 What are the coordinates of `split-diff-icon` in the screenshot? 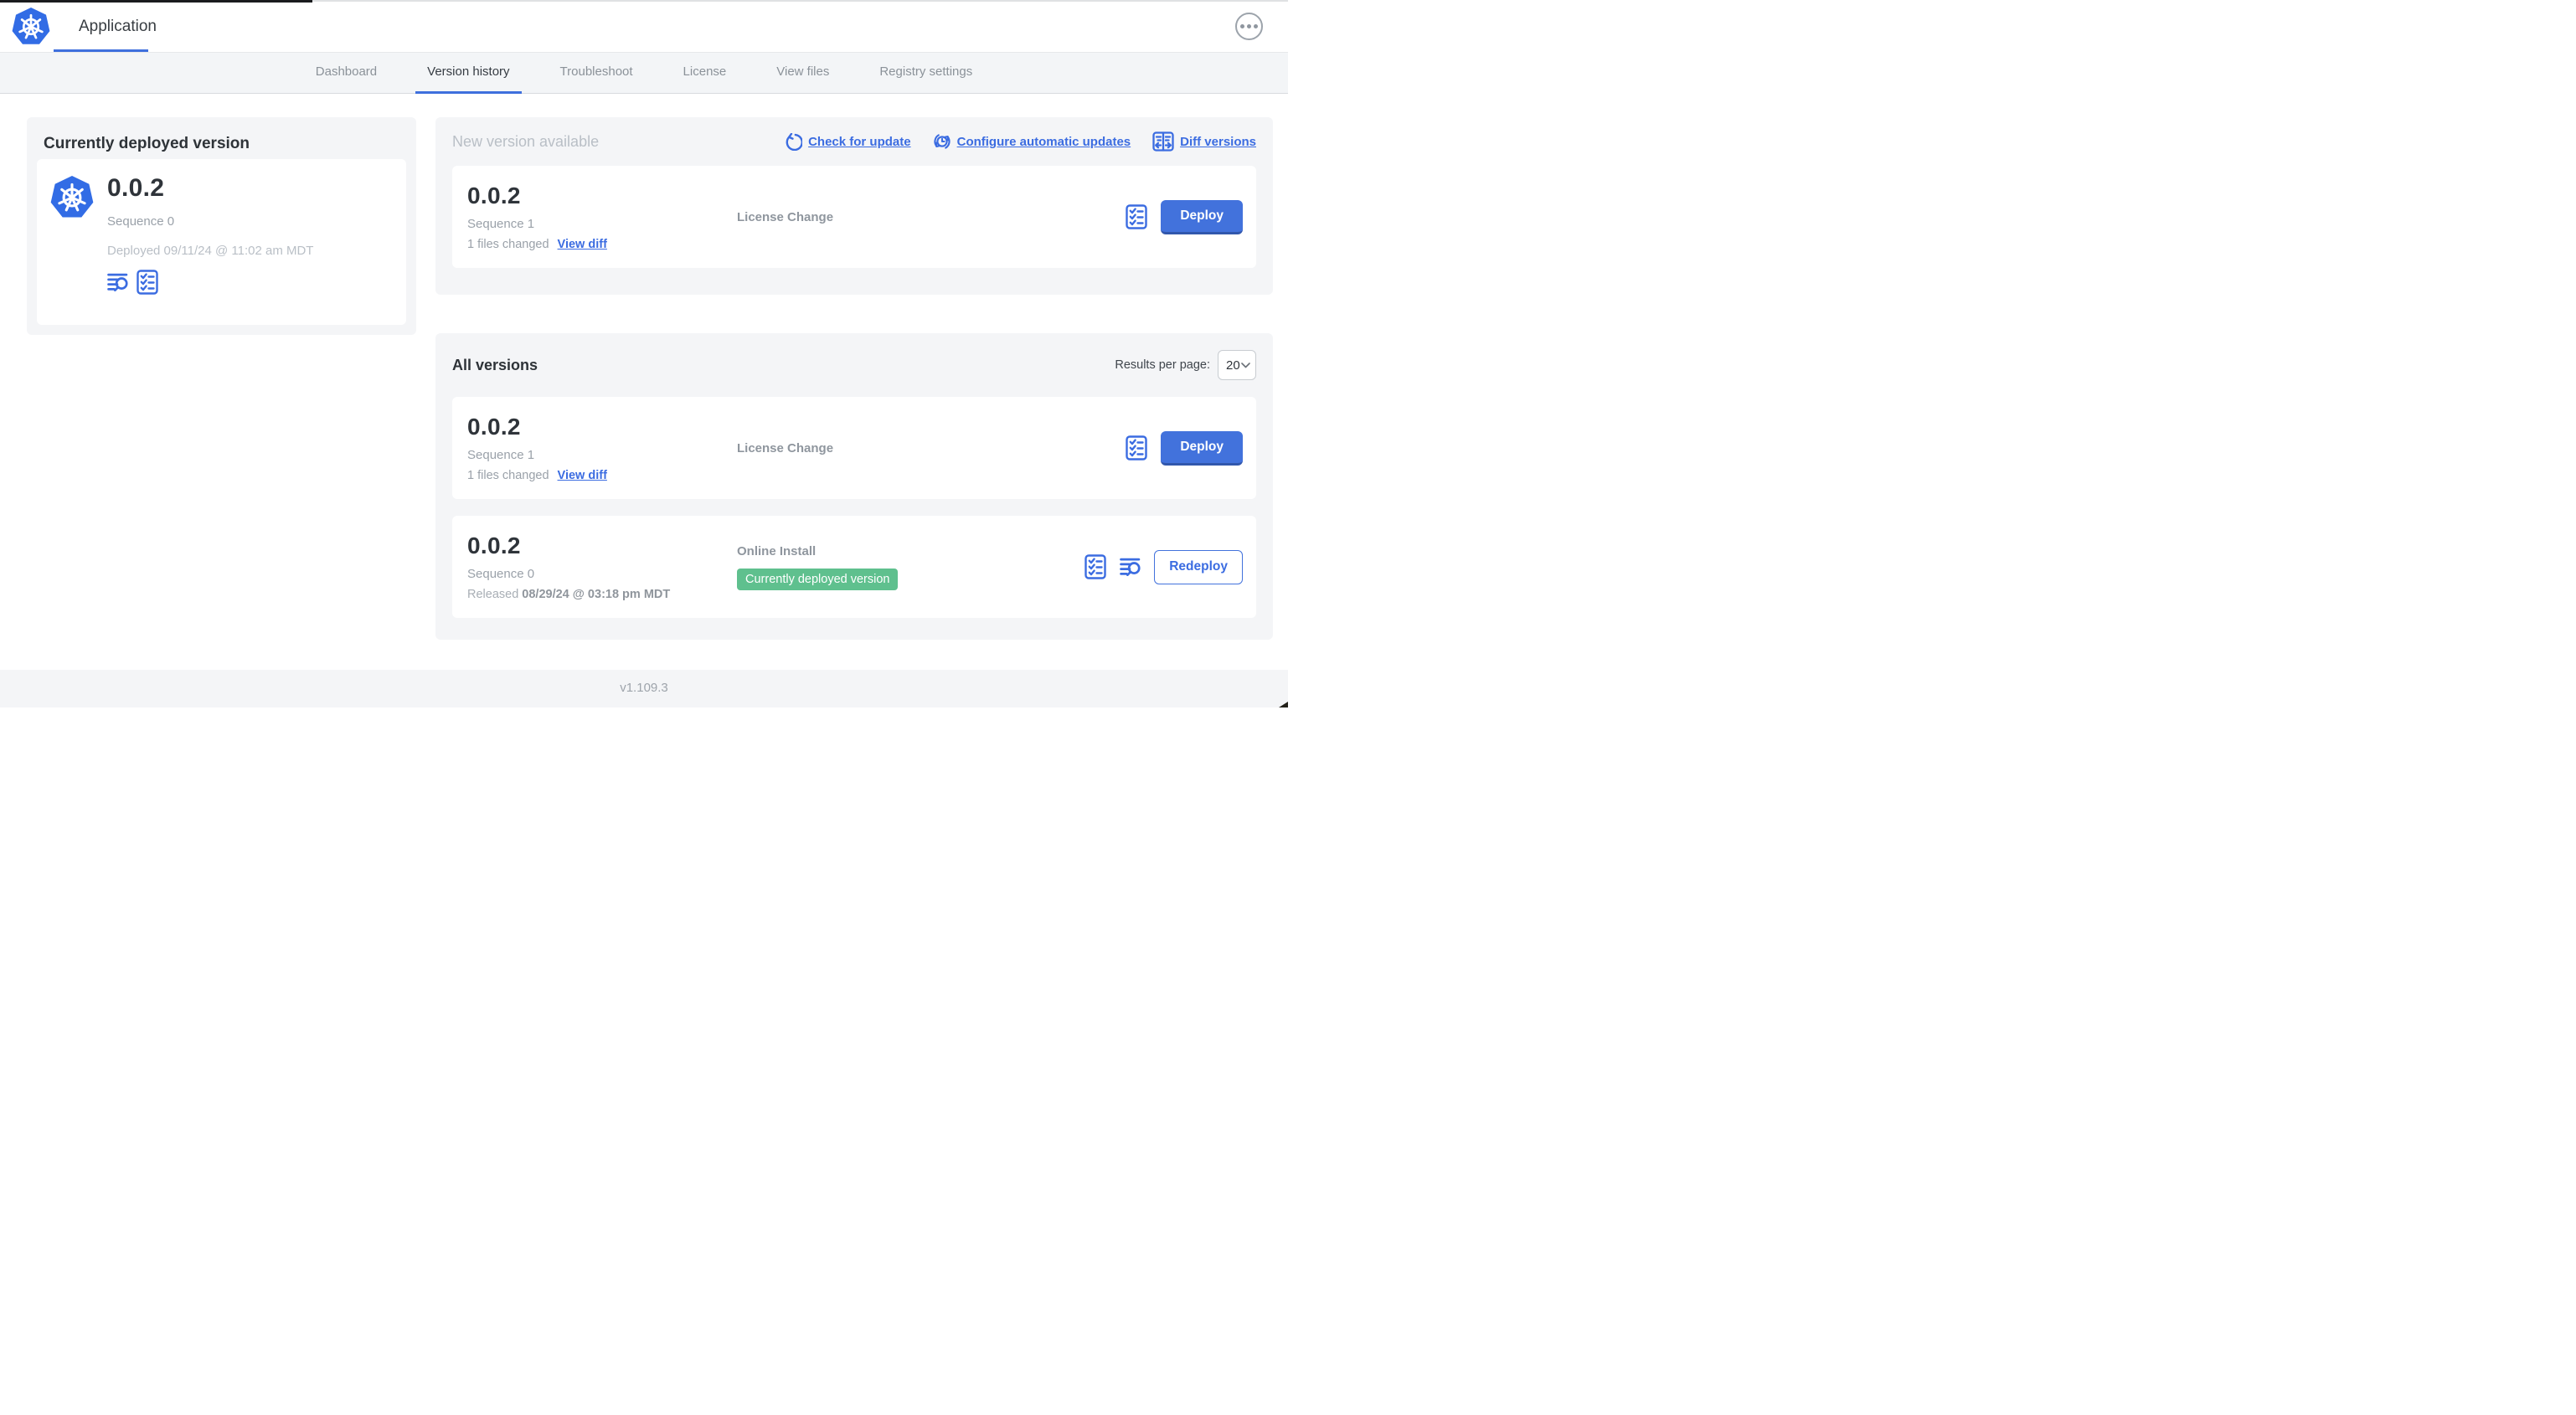 It's located at (1163, 141).